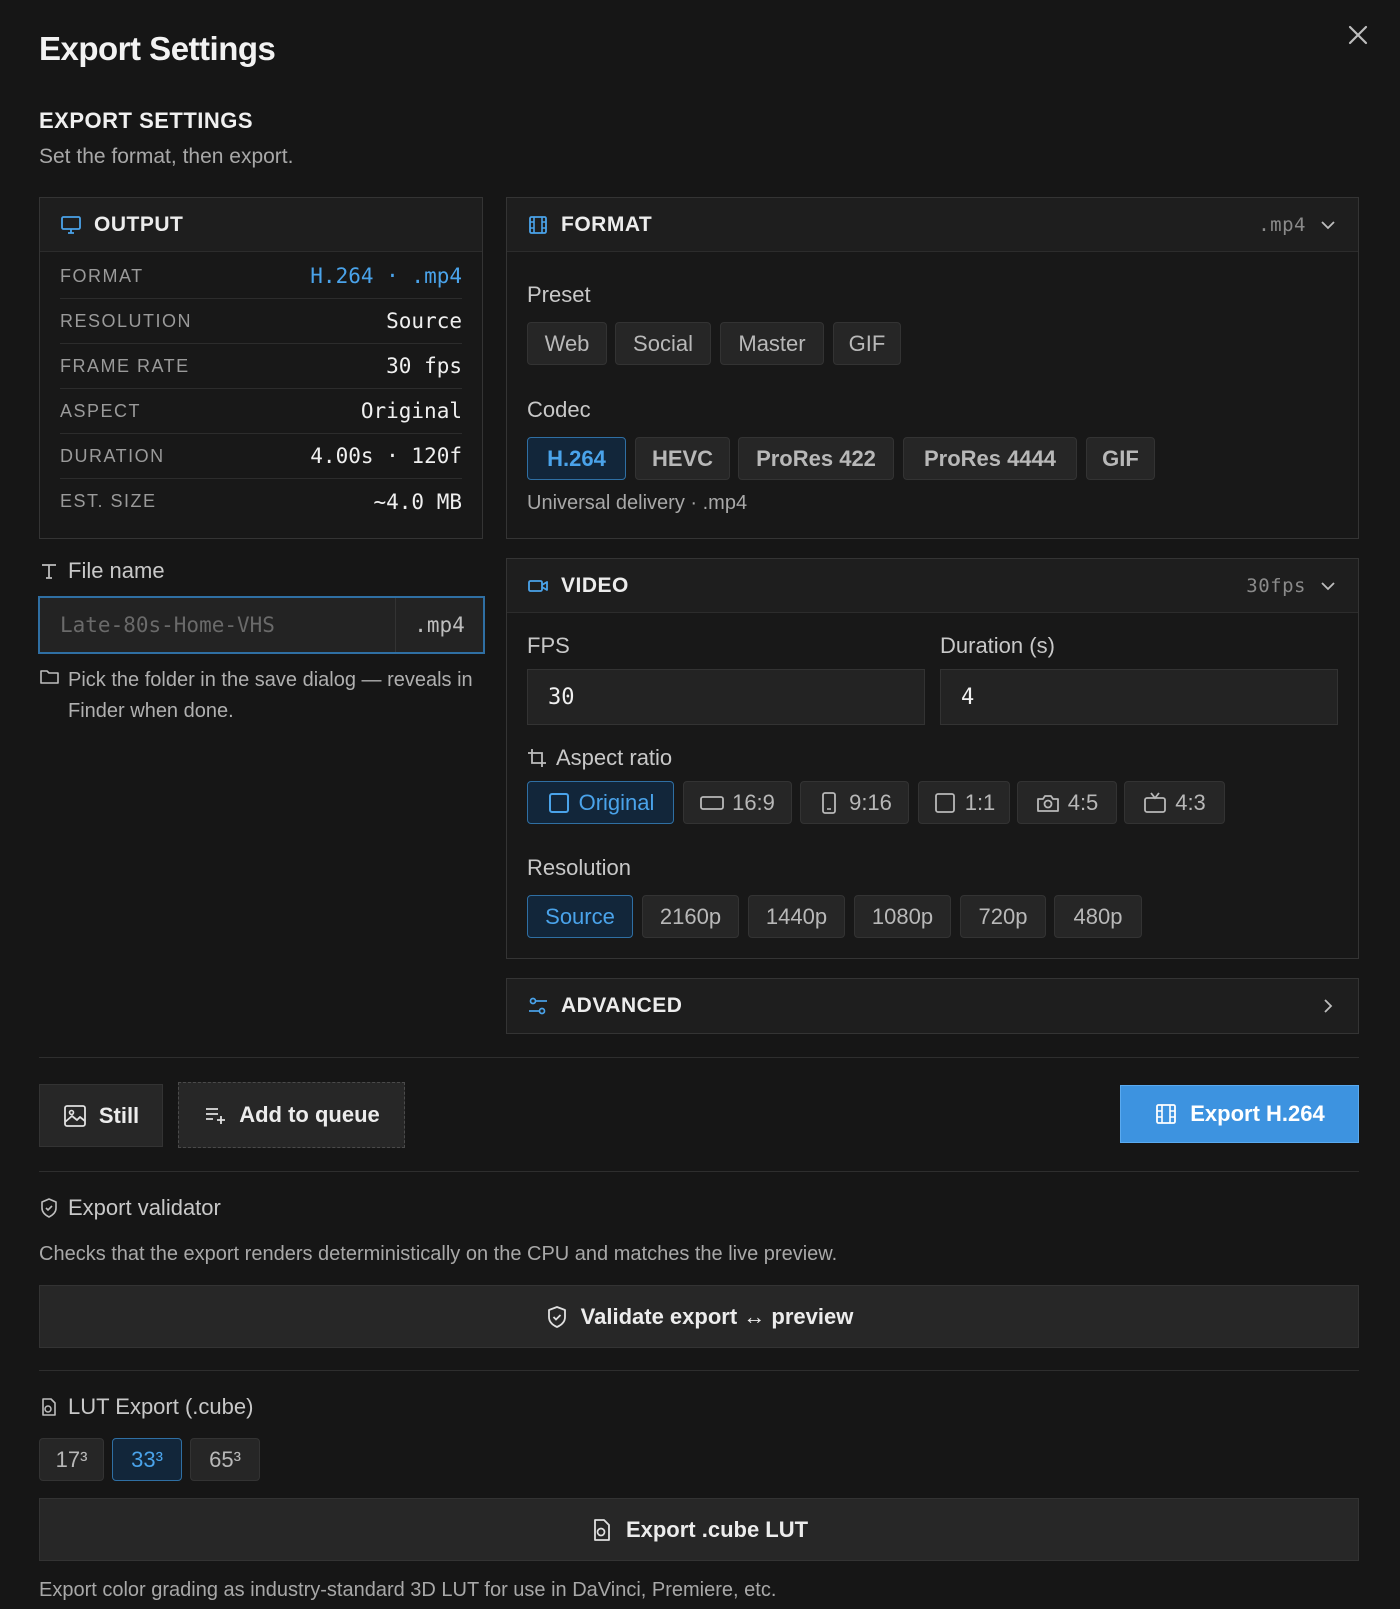  Describe the element at coordinates (1048, 803) in the screenshot. I see `camera-icon` at that location.